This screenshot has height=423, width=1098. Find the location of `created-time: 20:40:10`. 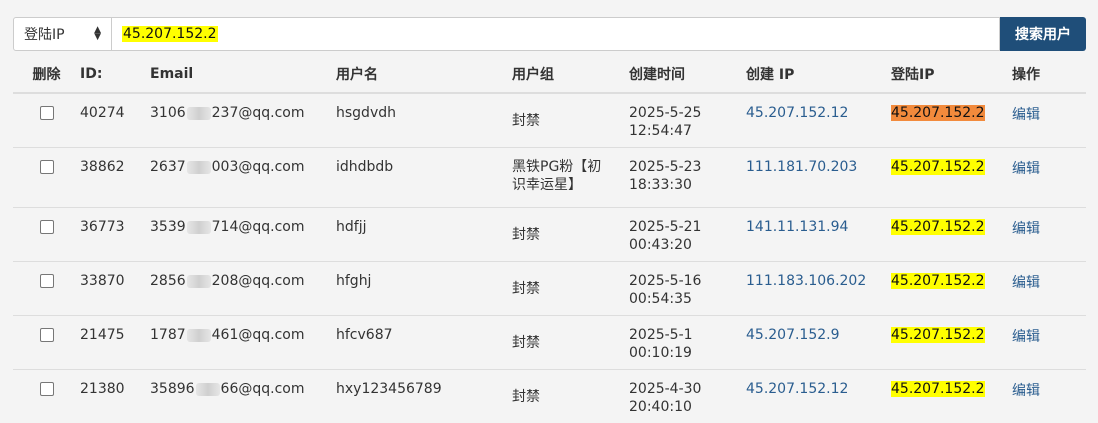

created-time: 20:40:10 is located at coordinates (687, 407).